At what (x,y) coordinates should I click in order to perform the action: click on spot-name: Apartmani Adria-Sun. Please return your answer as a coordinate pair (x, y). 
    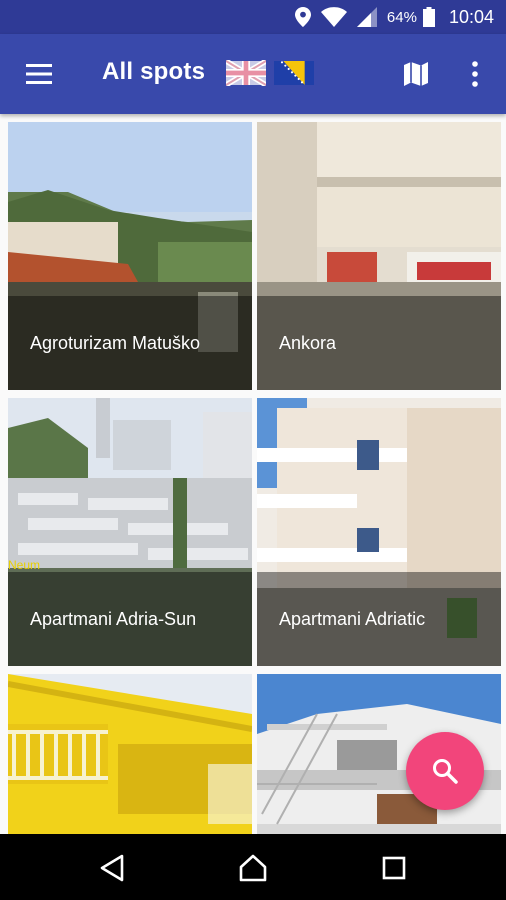
    Looking at the image, I should click on (113, 619).